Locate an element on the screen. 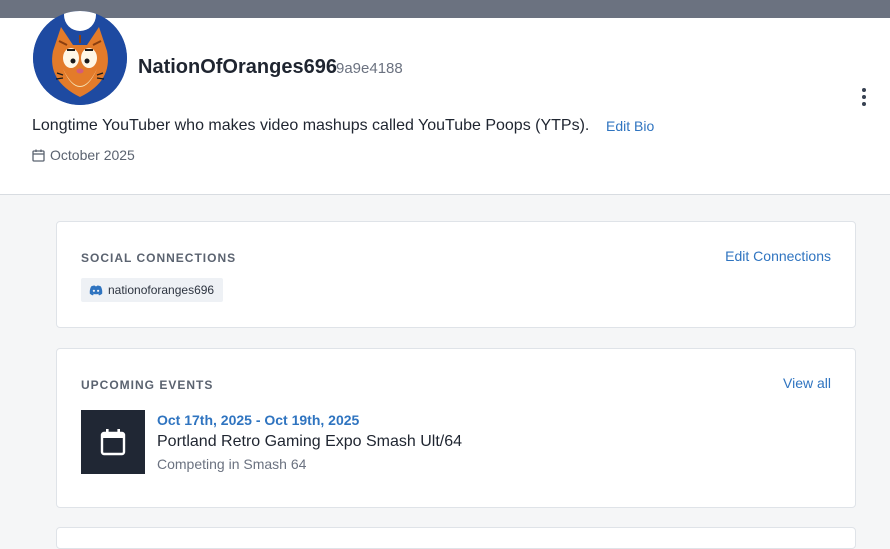 This screenshot has width=890, height=549. social-connection-chip: nationoforanges696 is located at coordinates (152, 290).